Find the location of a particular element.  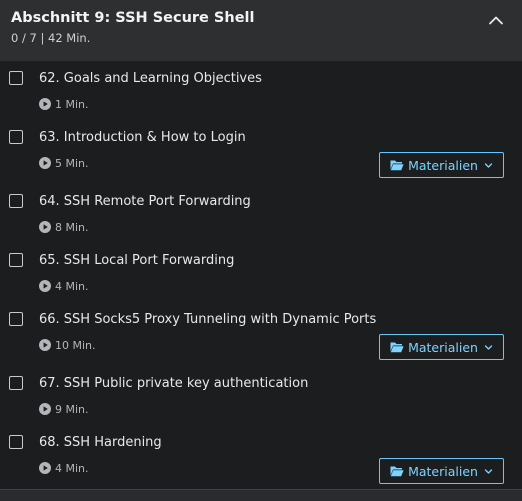

section-progress: 0 / 7 | 42 Min. is located at coordinates (51, 38).